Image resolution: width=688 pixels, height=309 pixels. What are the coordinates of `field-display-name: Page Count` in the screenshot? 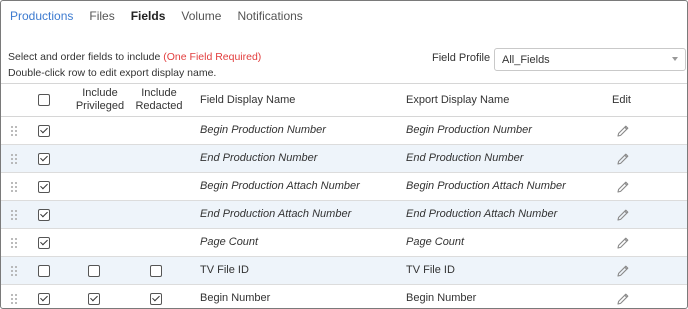 It's located at (229, 242).